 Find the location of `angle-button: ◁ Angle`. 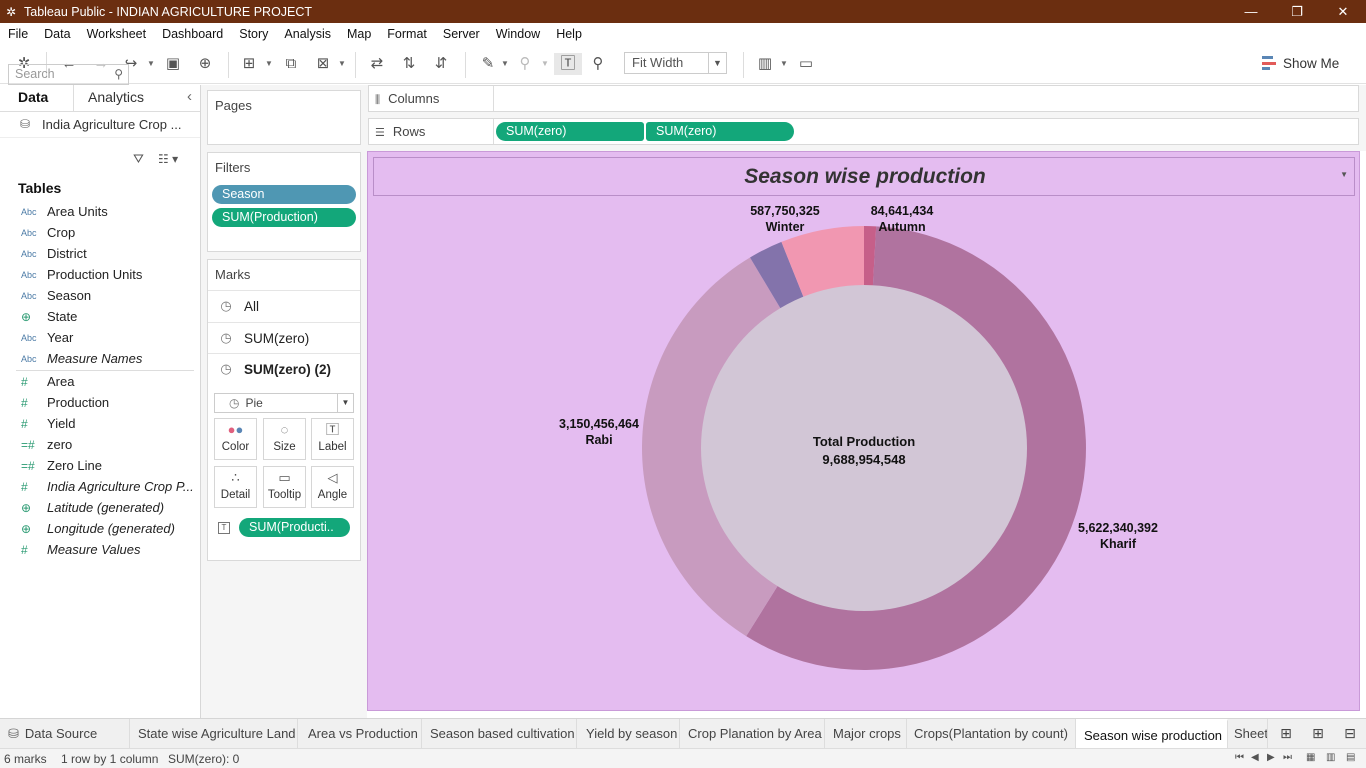

angle-button: ◁ Angle is located at coordinates (332, 487).